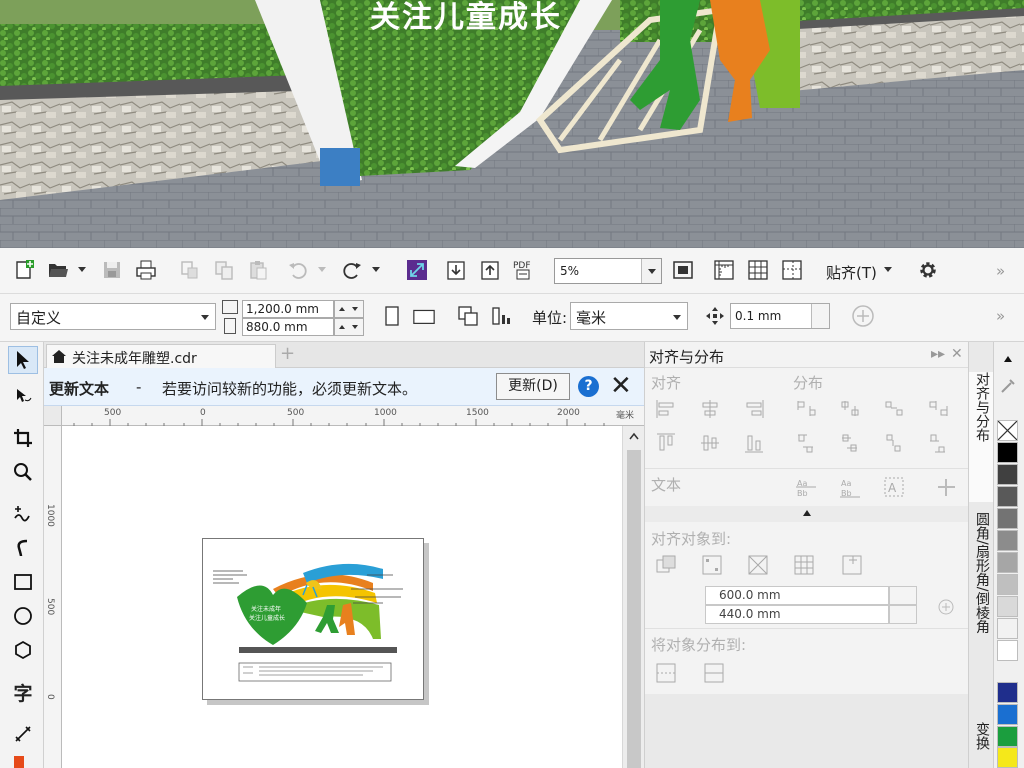 This screenshot has height=768, width=1024. What do you see at coordinates (780, 316) in the screenshot?
I see `nudge-distance-field: 0.1 mm` at bounding box center [780, 316].